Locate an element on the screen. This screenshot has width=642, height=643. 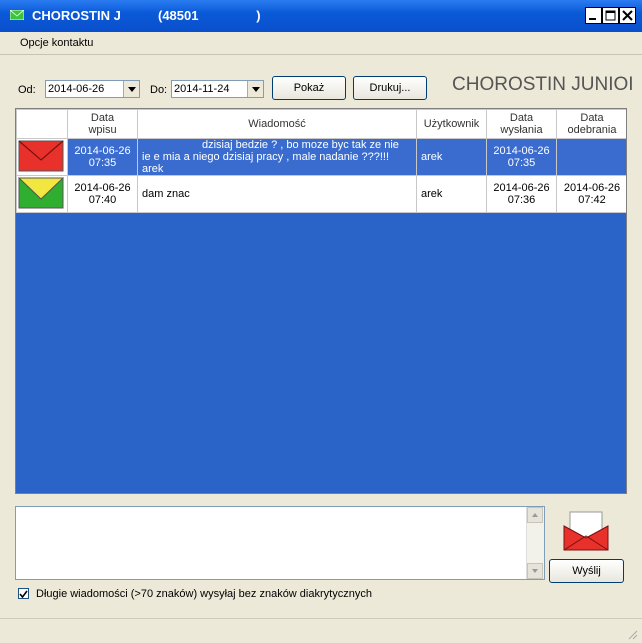
sent-time: 07:35 is located at coordinates (521, 163).